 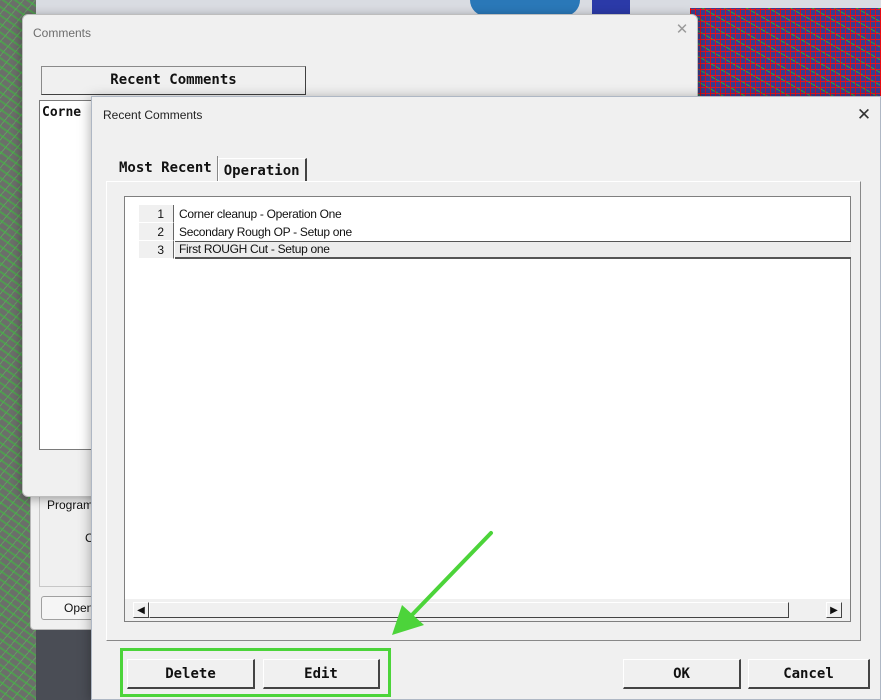 What do you see at coordinates (834, 610) in the screenshot?
I see `scroll-right-icon: ▶` at bounding box center [834, 610].